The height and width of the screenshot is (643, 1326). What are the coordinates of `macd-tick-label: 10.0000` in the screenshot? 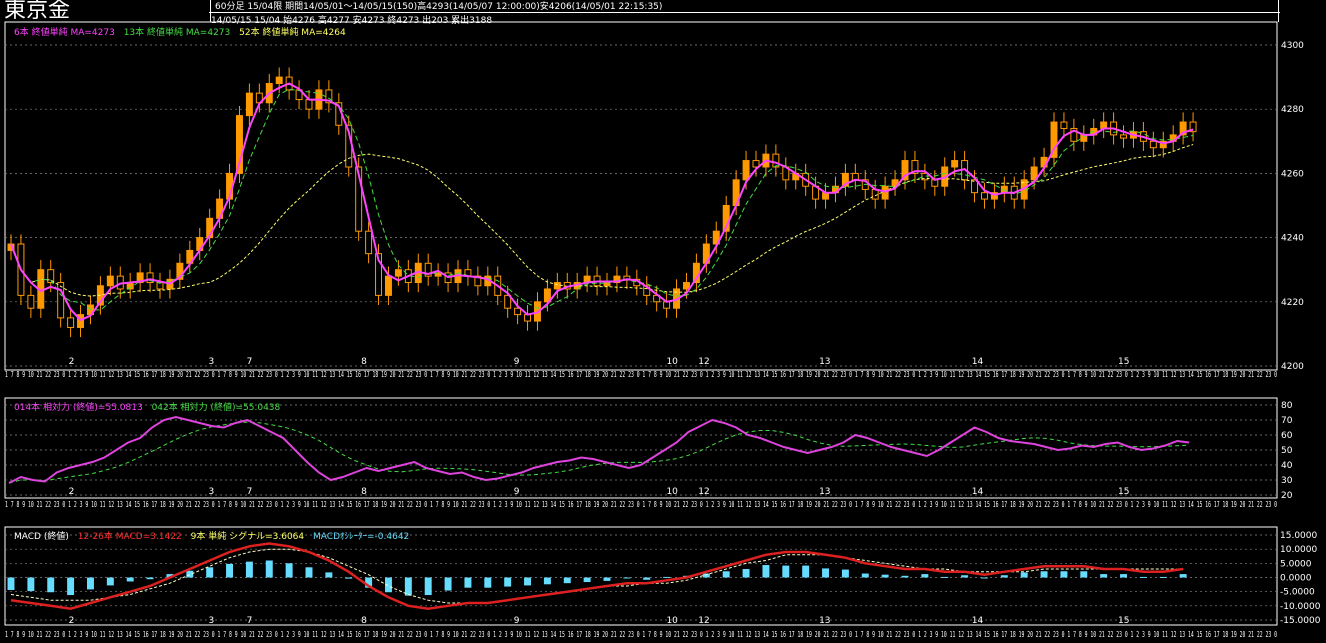 It's located at (1298, 550).